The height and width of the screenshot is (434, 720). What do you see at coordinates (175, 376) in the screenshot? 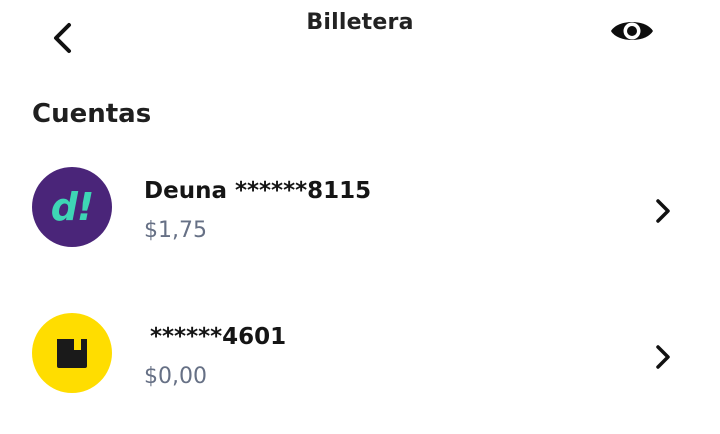
I see `account-balance: $0,00` at bounding box center [175, 376].